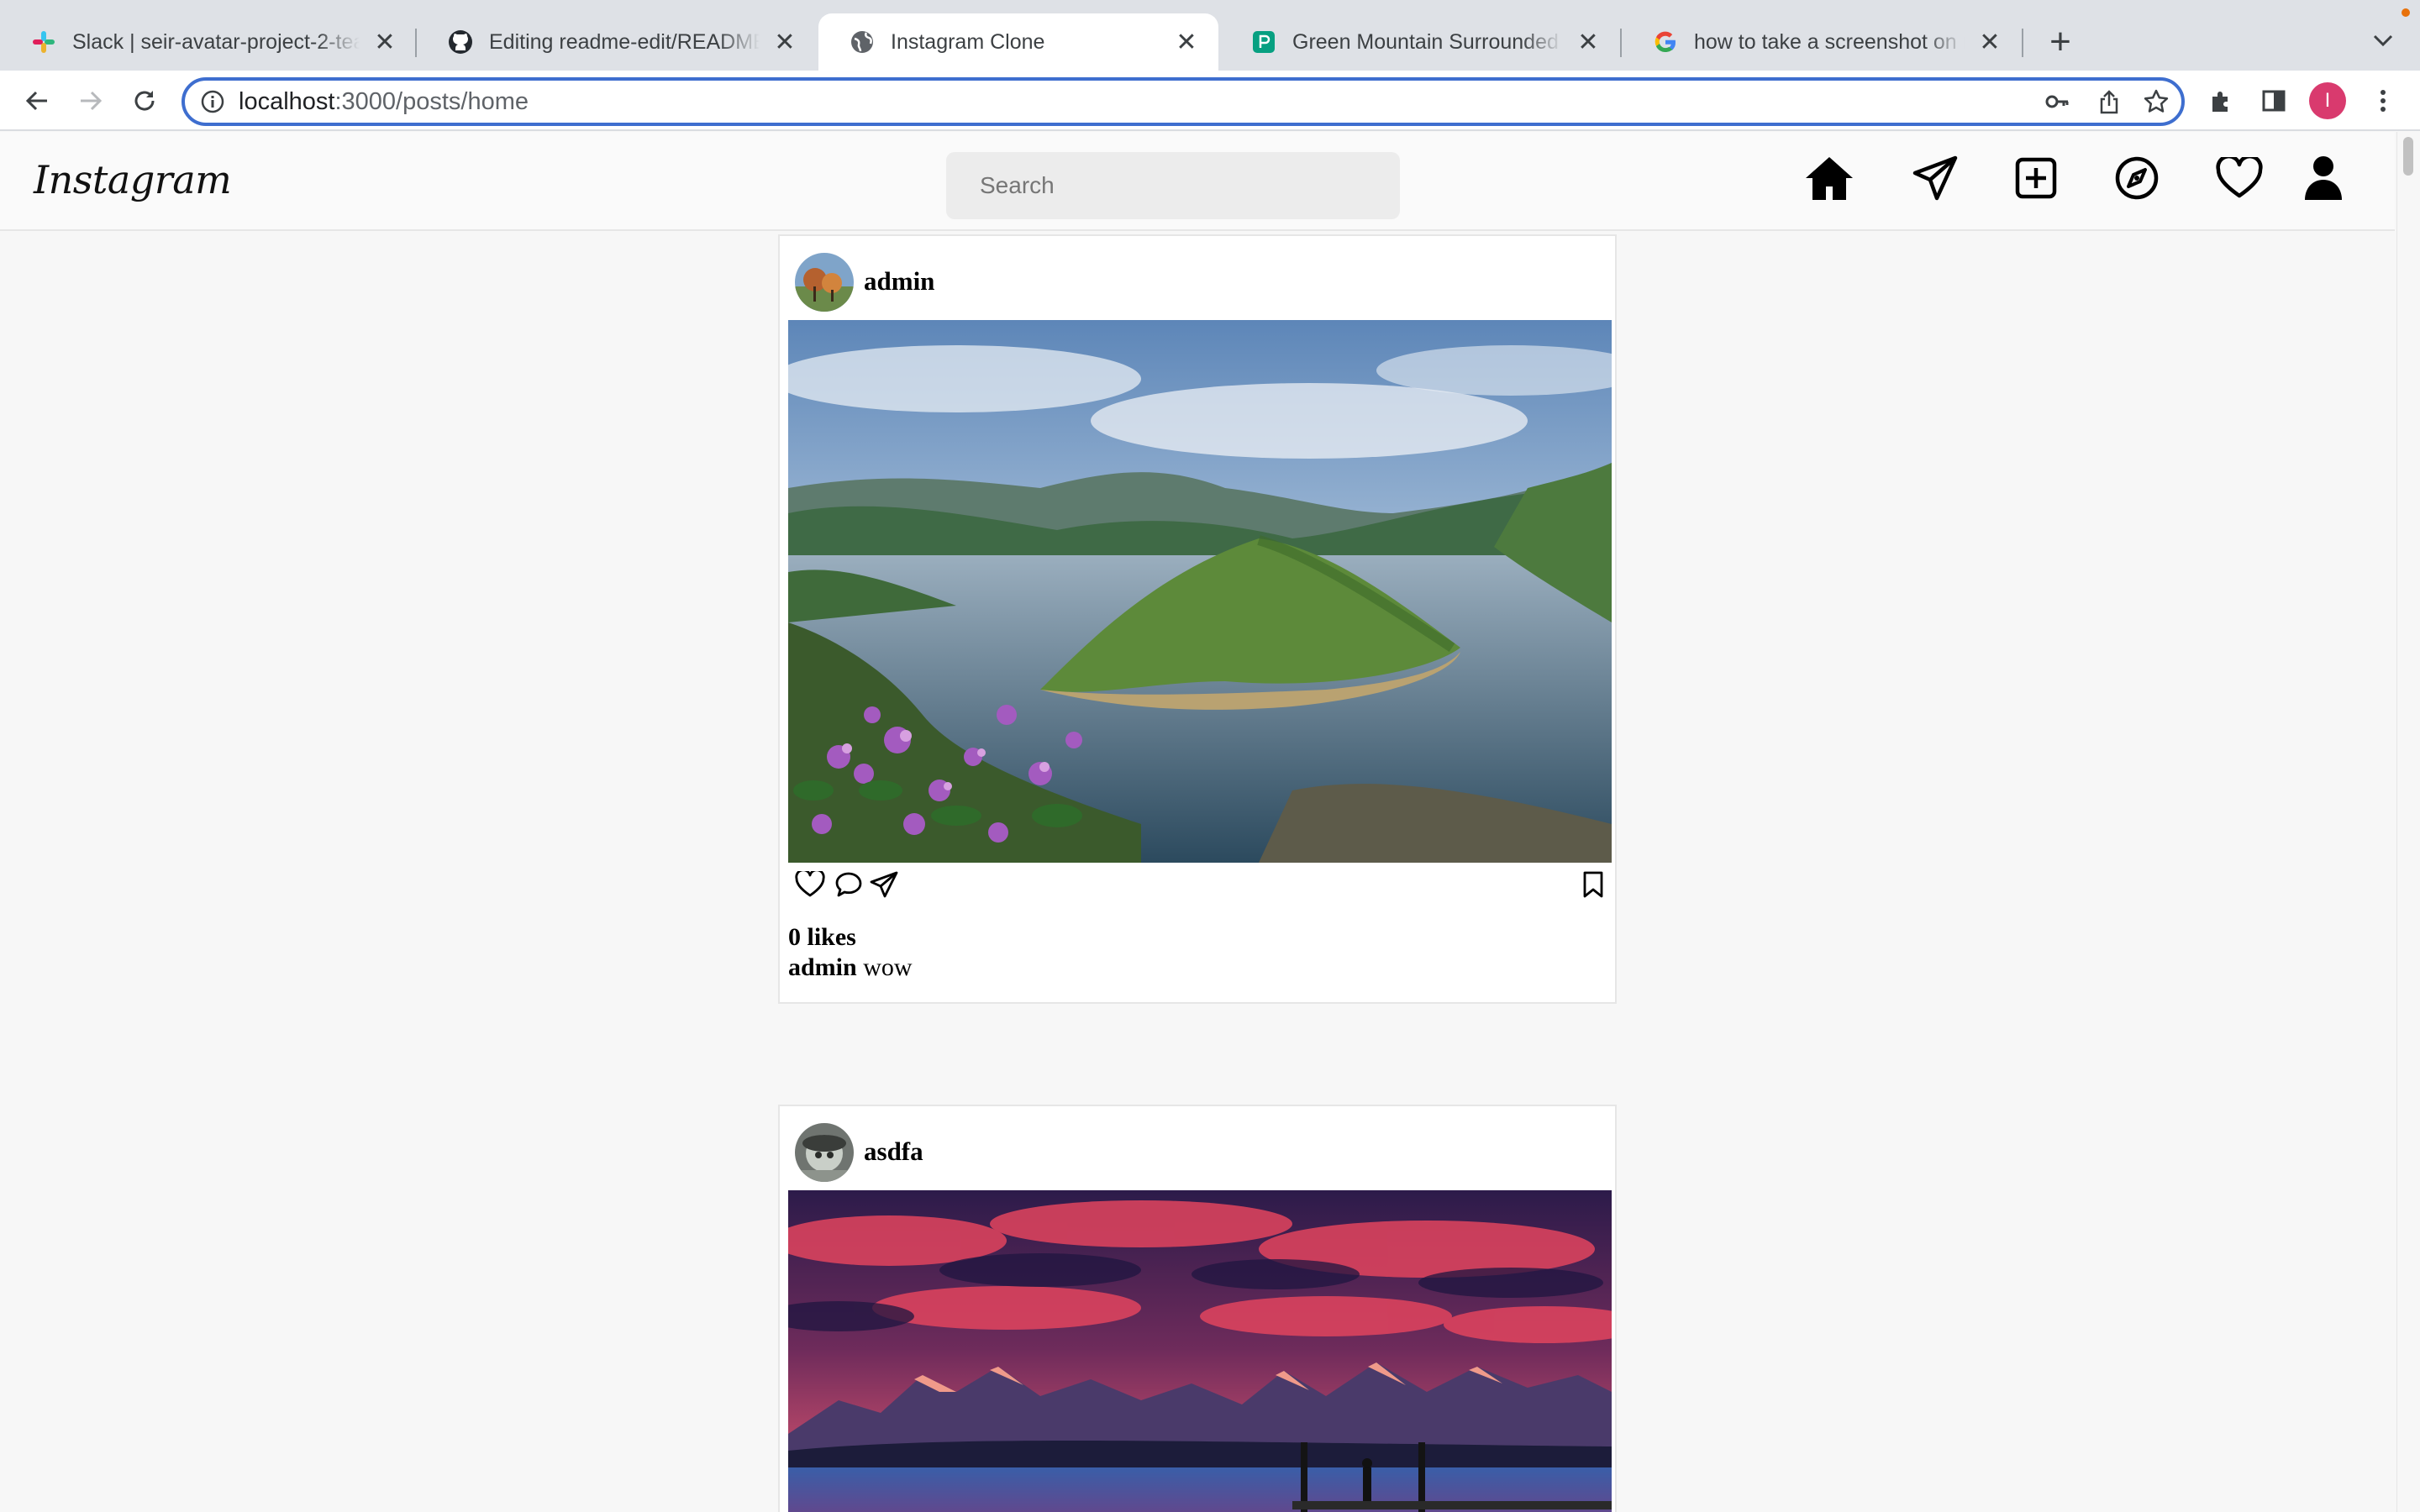 Image resolution: width=2420 pixels, height=1512 pixels. I want to click on url-text: localhost:3000/posts/home, so click(384, 101).